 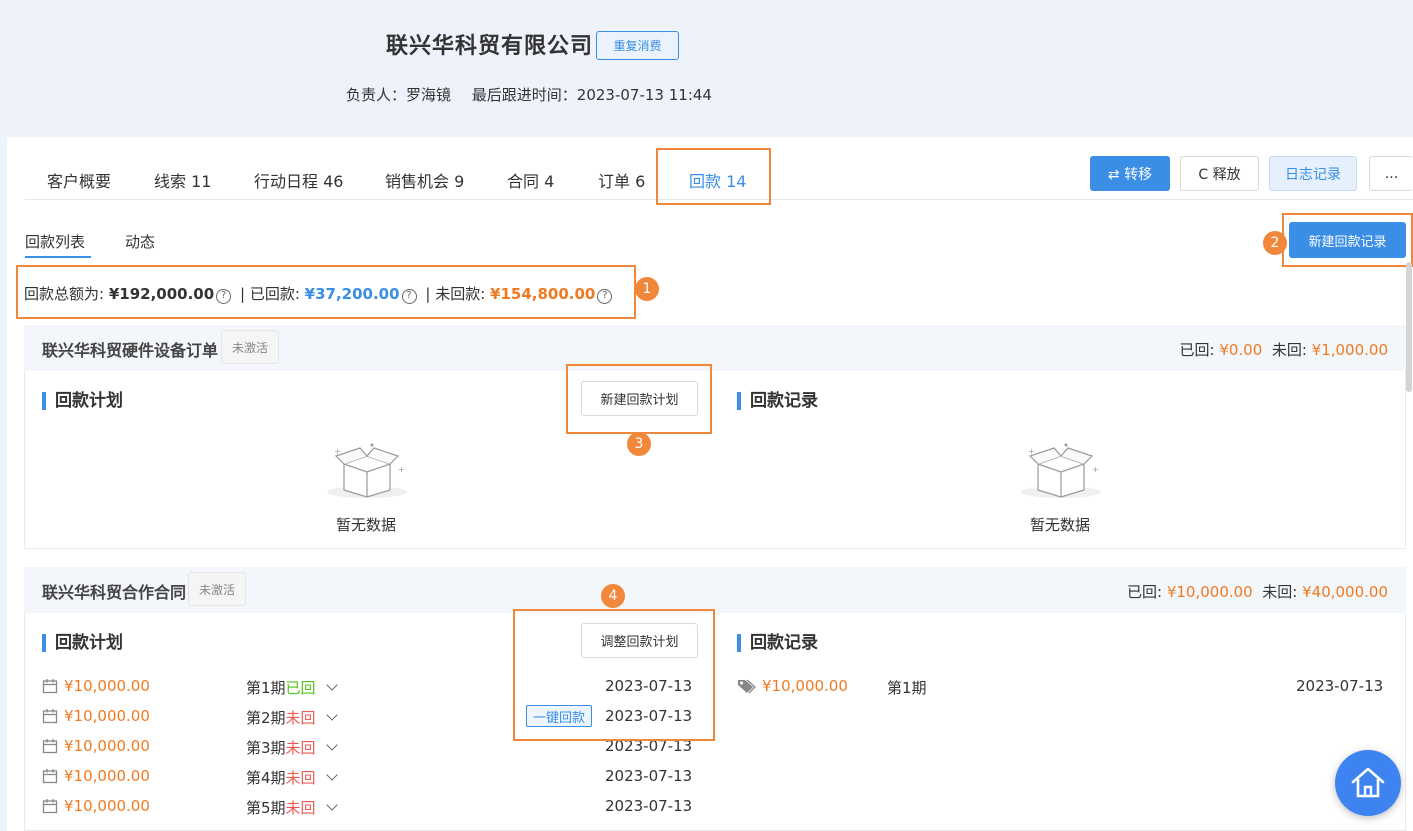 I want to click on customer-tag: 重复消费, so click(x=637, y=45).